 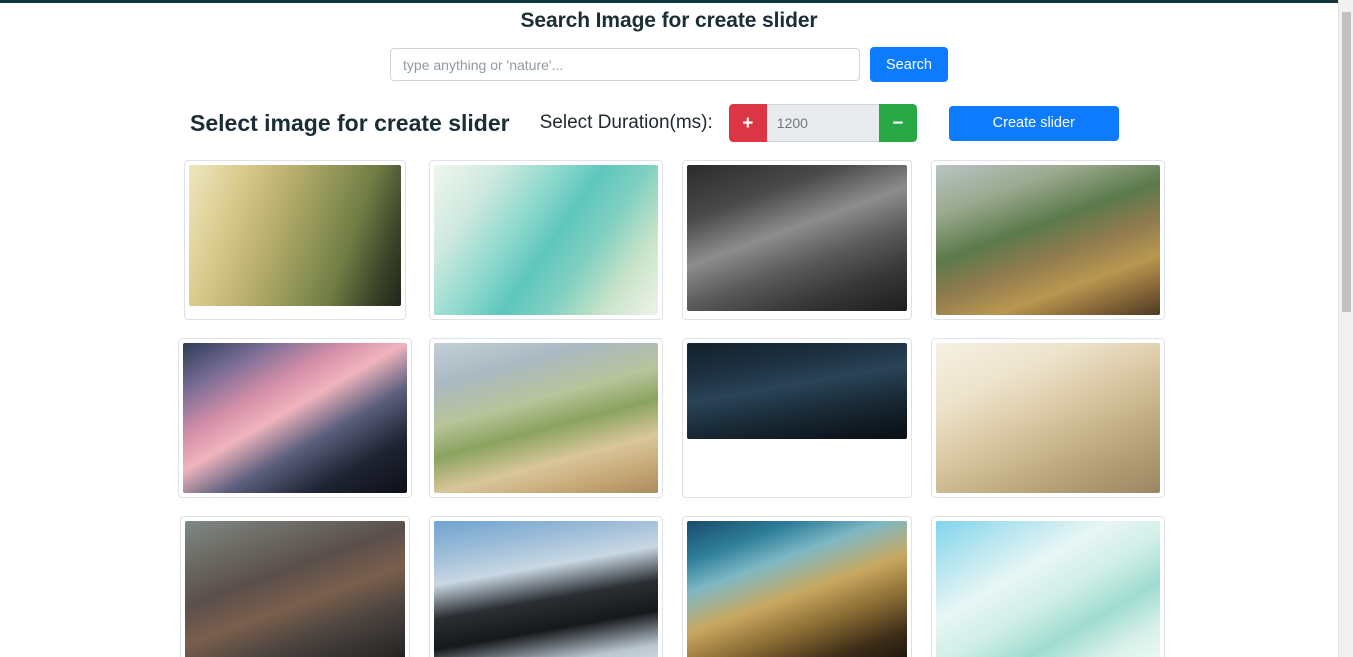 What do you see at coordinates (1345, 328) in the screenshot?
I see `page-scrollbar` at bounding box center [1345, 328].